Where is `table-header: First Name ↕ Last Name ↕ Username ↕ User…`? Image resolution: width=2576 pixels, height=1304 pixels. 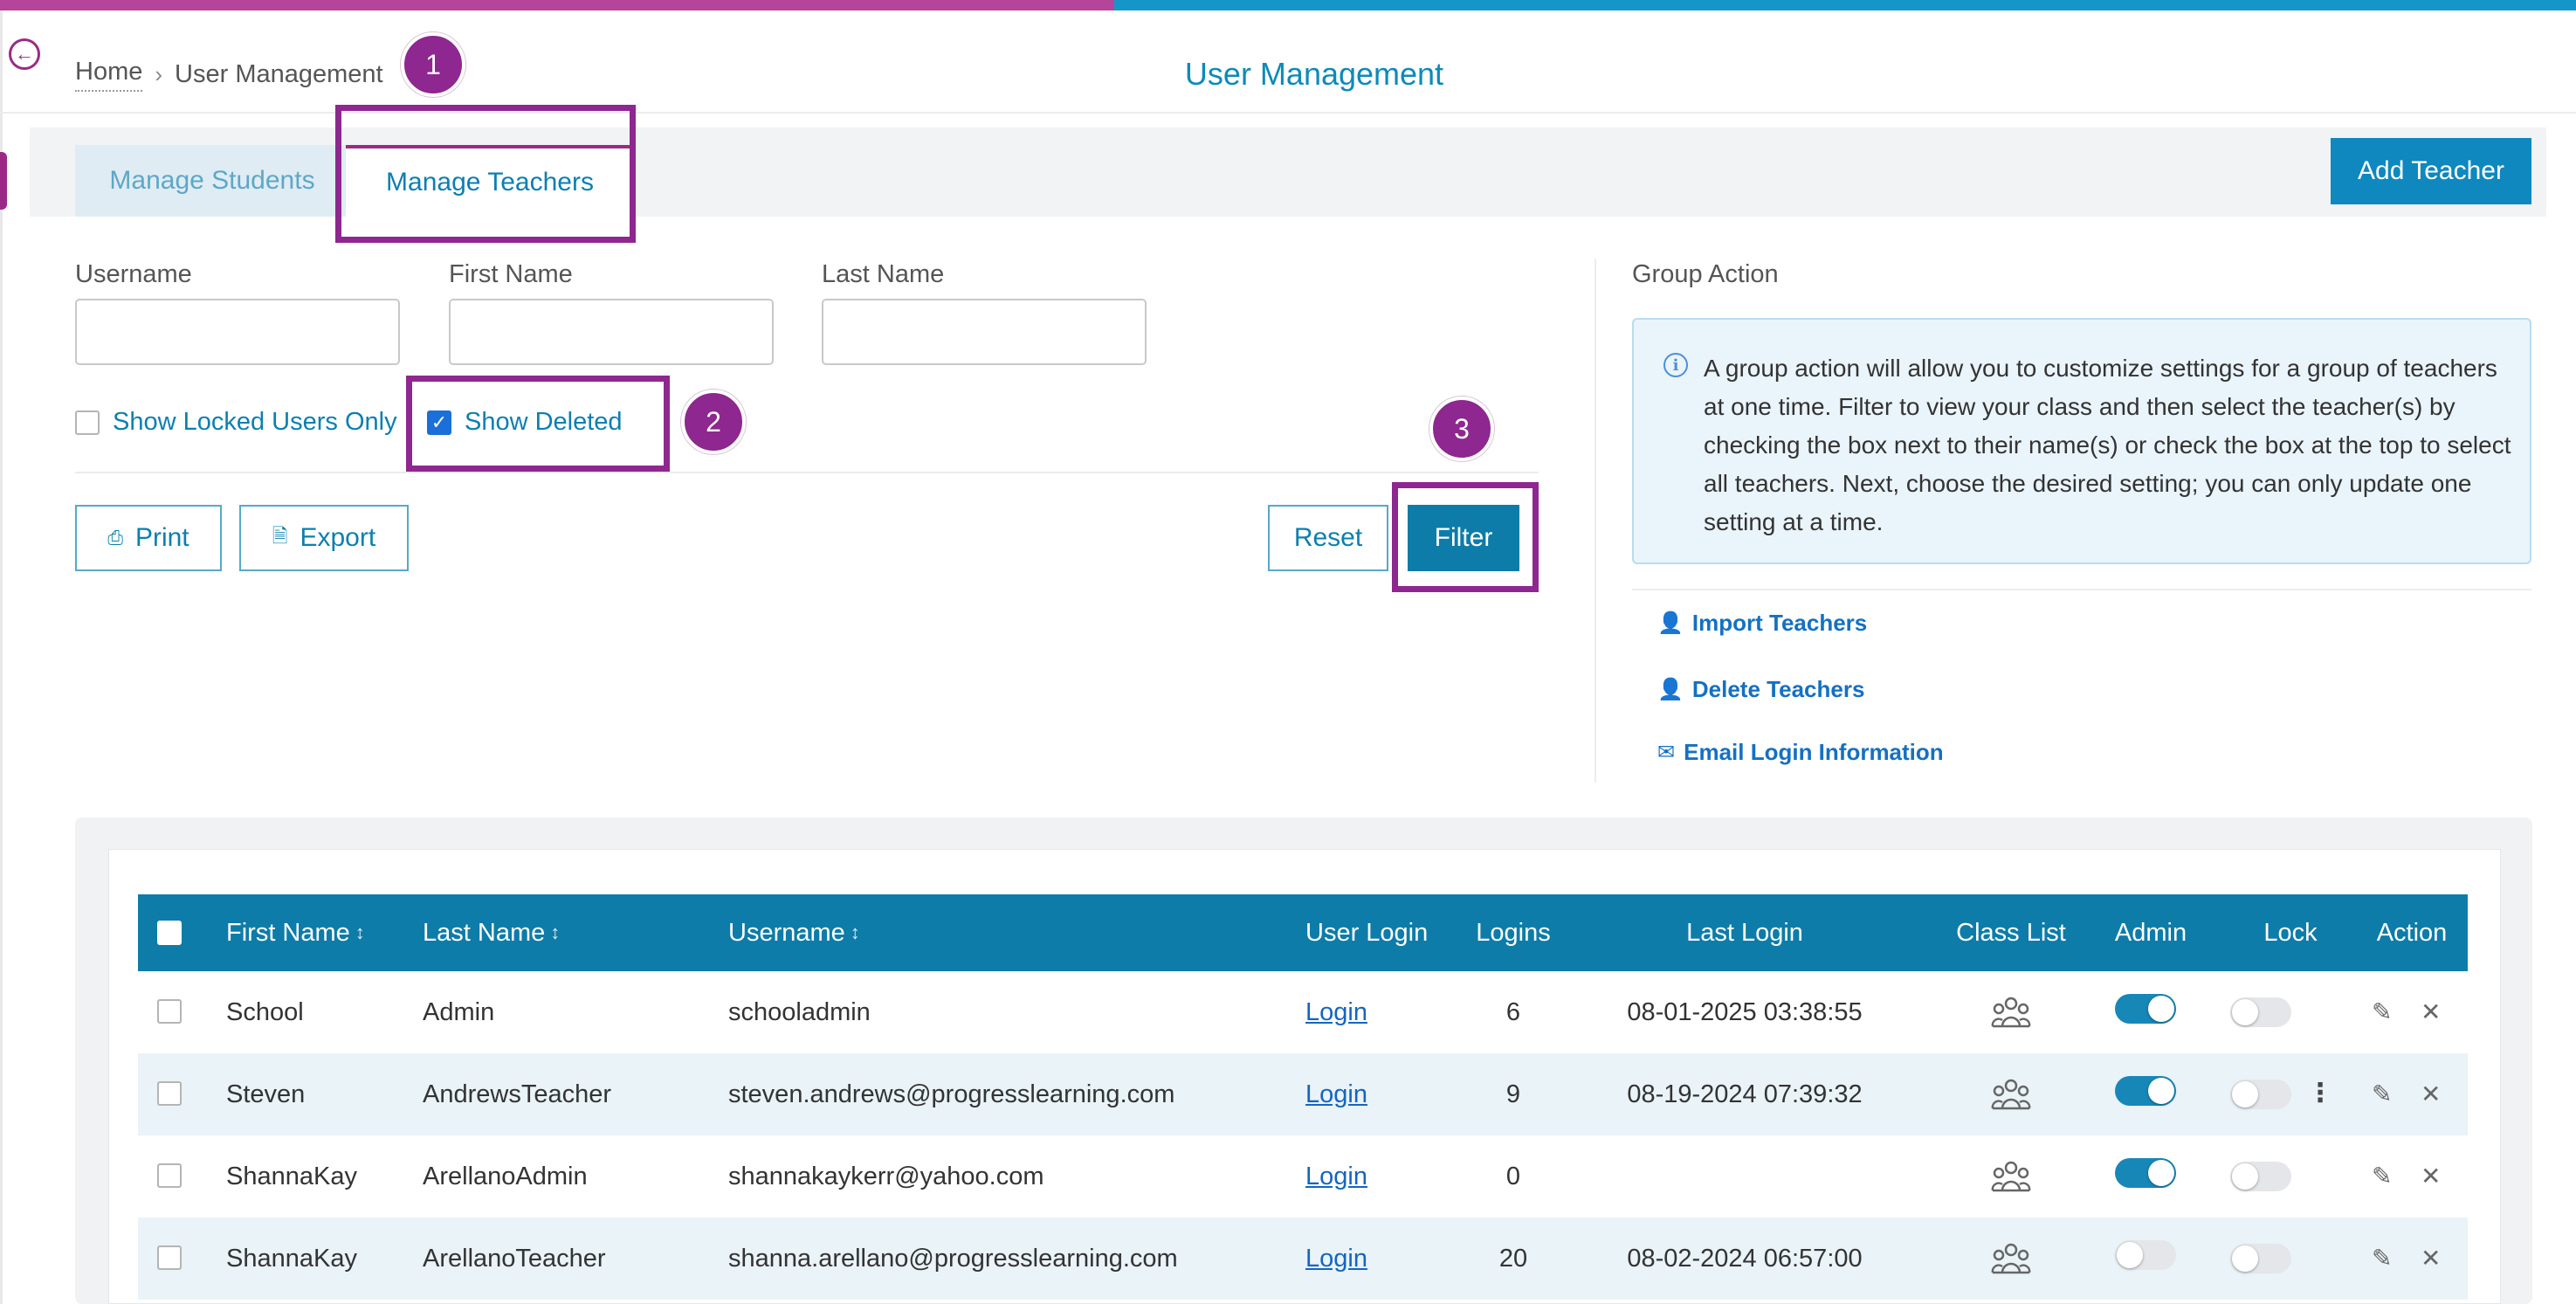
table-header: First Name ↕ Last Name ↕ Username ↕ User… is located at coordinates (1303, 933).